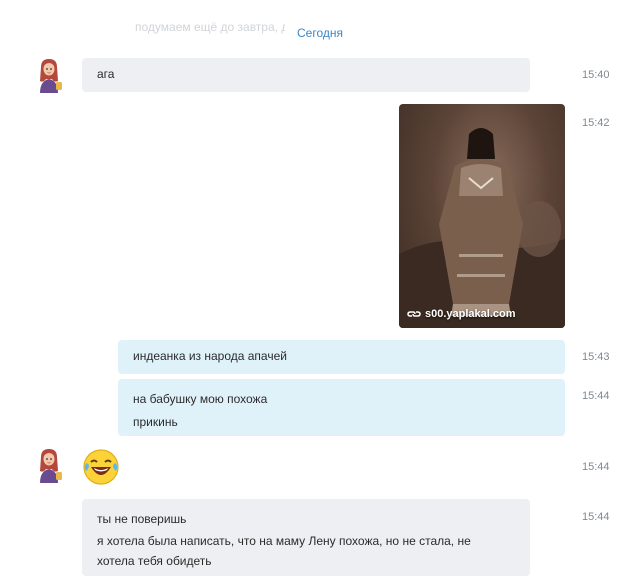 This screenshot has width=640, height=586. I want to click on message-timestamp: 15:43, so click(596, 357).